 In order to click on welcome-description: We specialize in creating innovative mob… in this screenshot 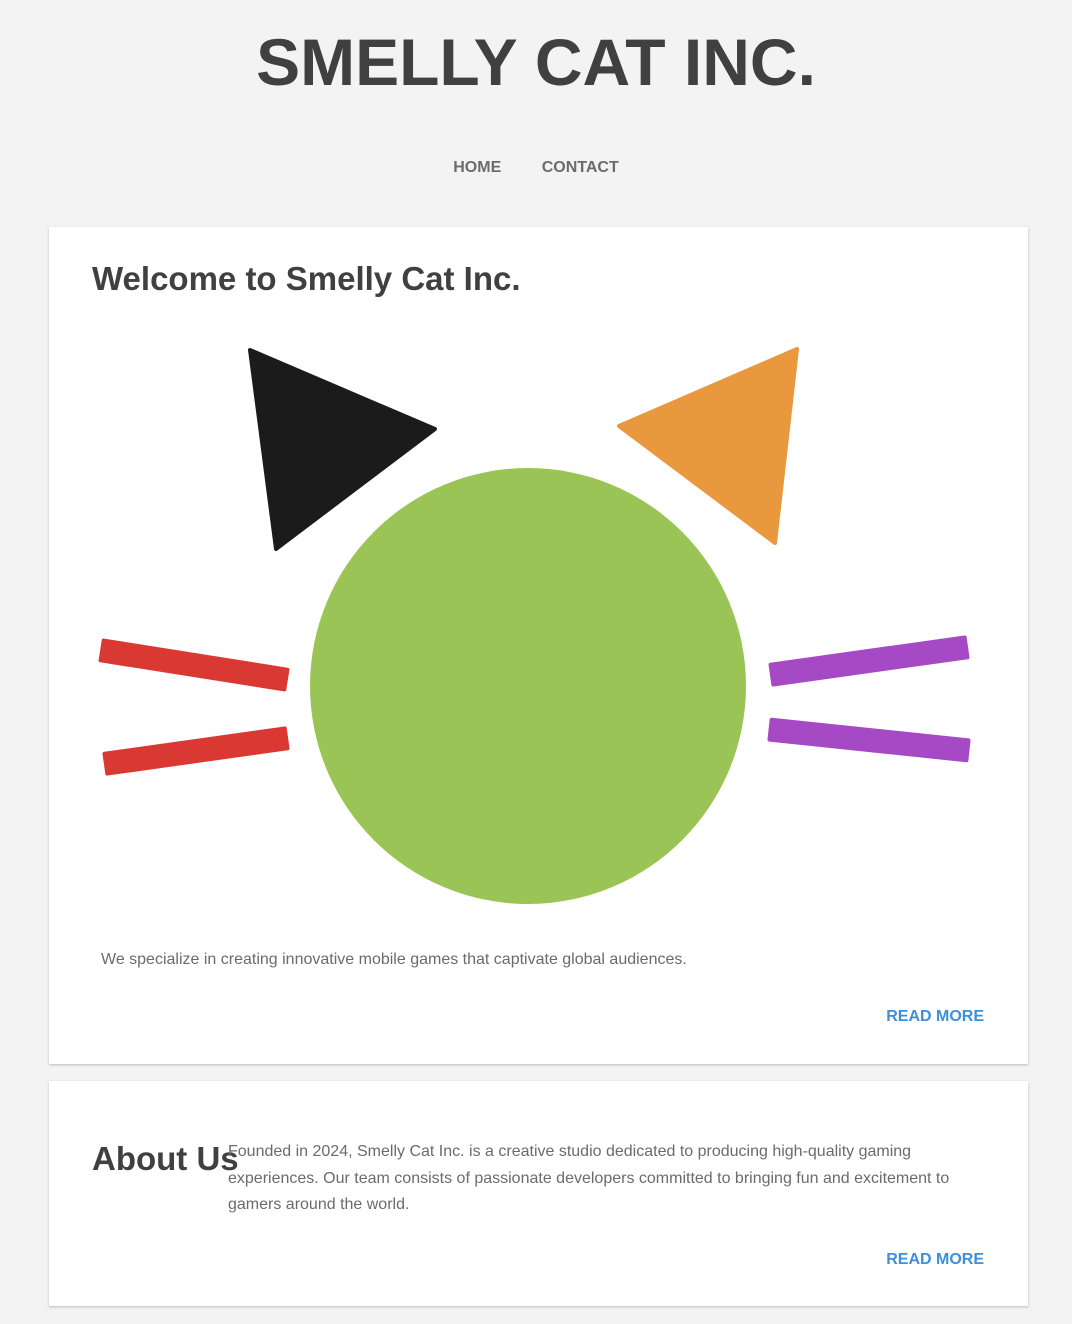, I will do `click(394, 959)`.